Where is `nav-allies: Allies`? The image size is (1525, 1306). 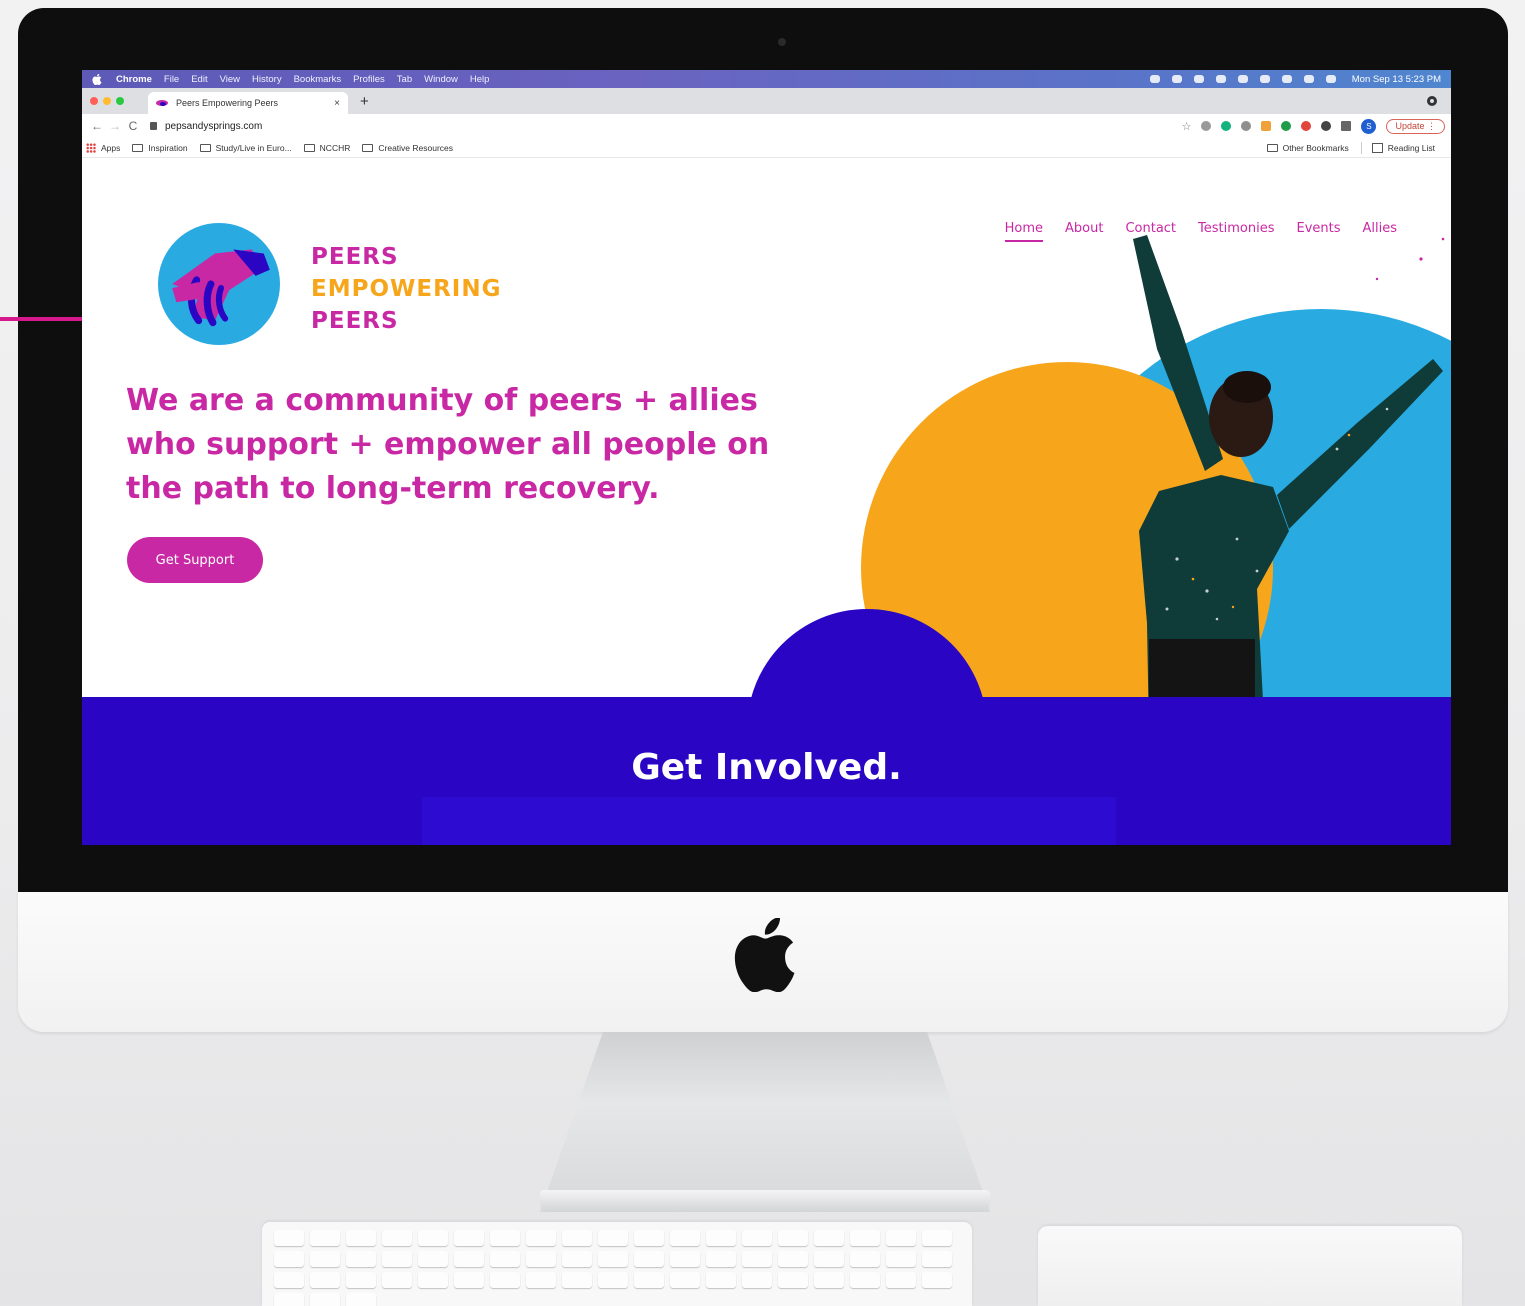
nav-allies: Allies is located at coordinates (1380, 231).